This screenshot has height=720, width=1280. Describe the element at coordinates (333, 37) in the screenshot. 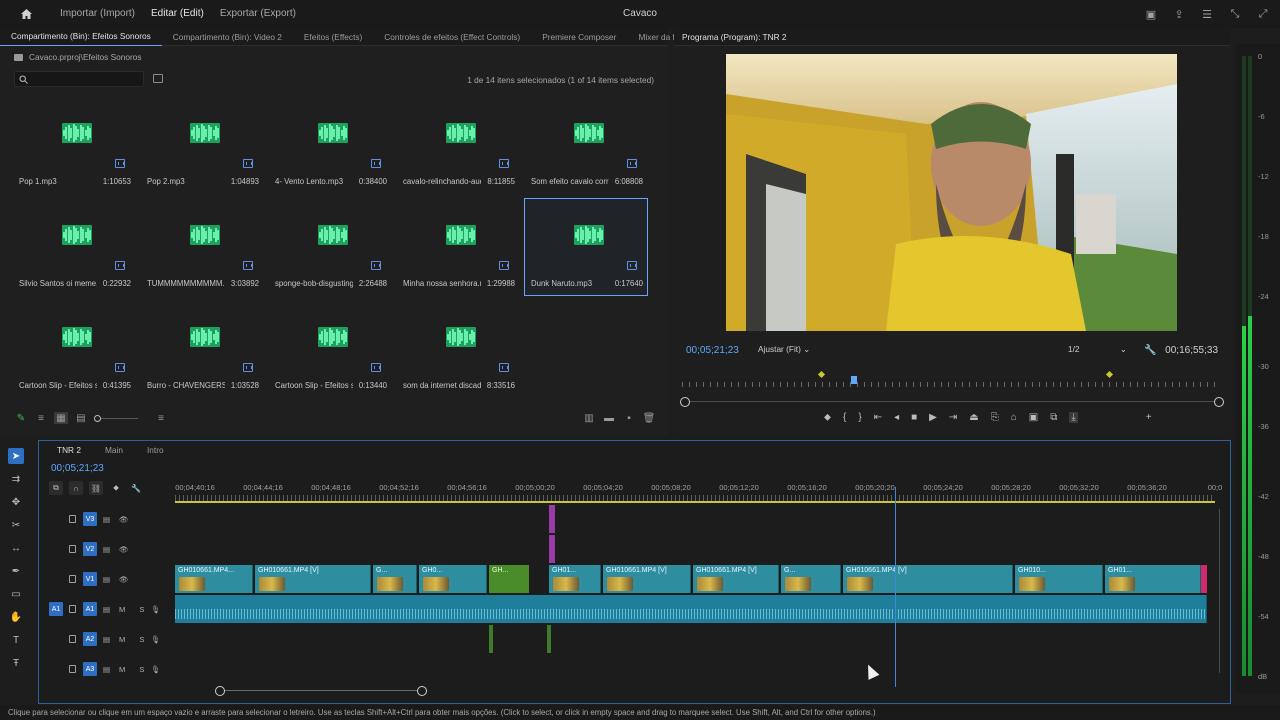

I see `tab-effects: Efeitos (Effects)` at that location.